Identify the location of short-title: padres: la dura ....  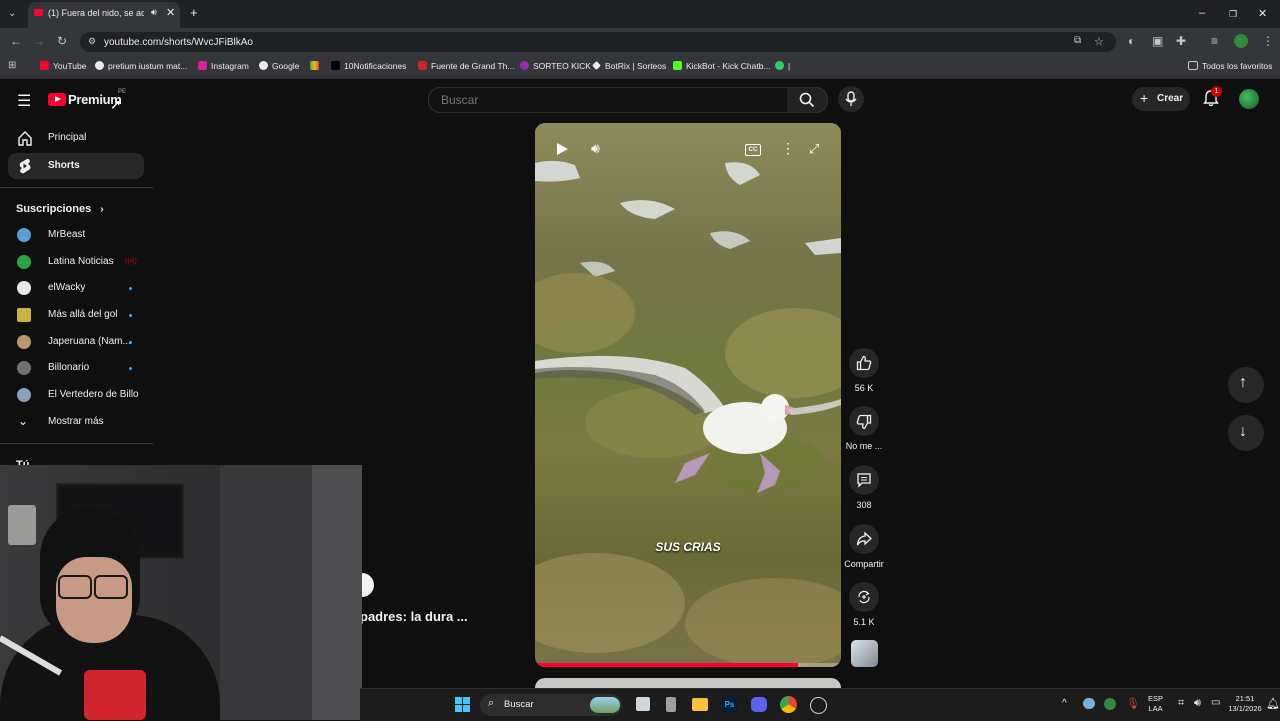
(414, 616).